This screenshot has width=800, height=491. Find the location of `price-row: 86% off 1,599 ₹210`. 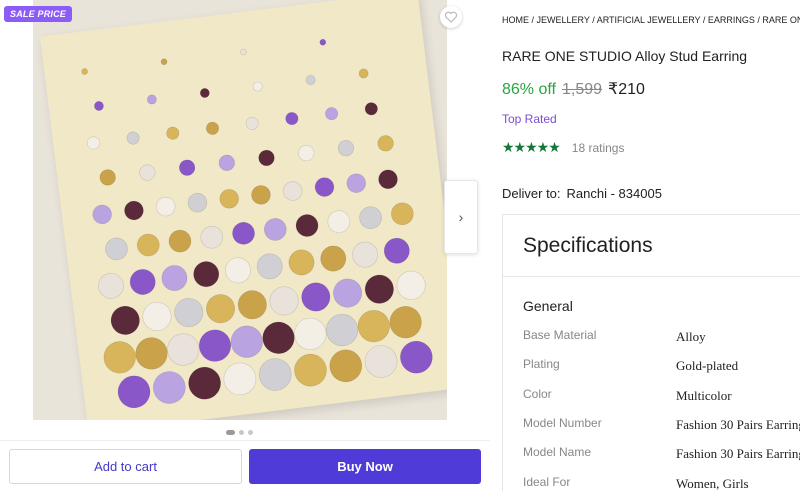

price-row: 86% off 1,599 ₹210 is located at coordinates (573, 89).